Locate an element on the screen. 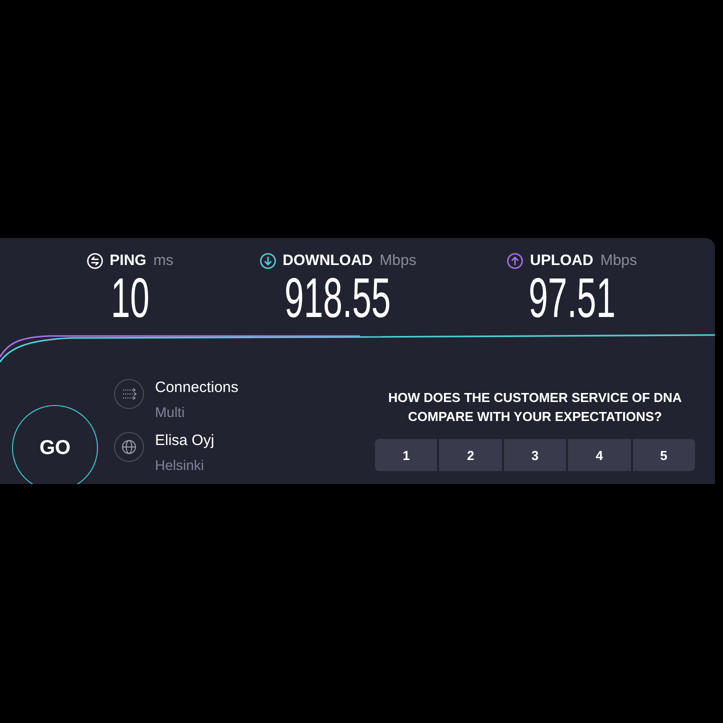  survey-question: HOW DOES THE CUSTOMER SERVICE OF DNA COMPARE WITH YOUR EXPECTATIONS? is located at coordinates (535, 407).